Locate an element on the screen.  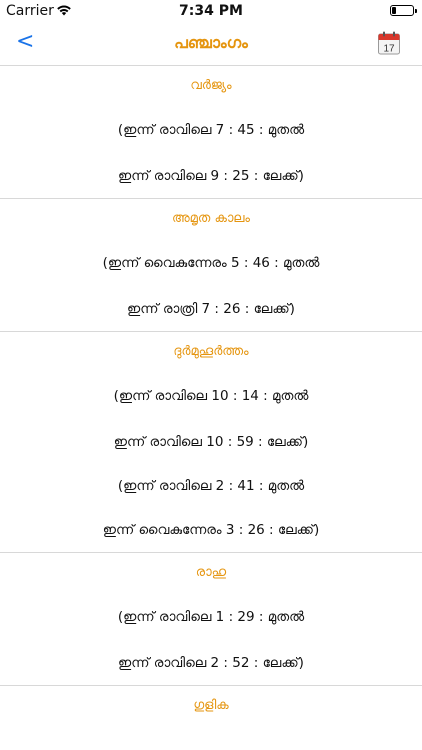
timing-row: ഇന്ന് രാവിലെ 2 : 52 : ലേക്ക്) is located at coordinates (211, 663).